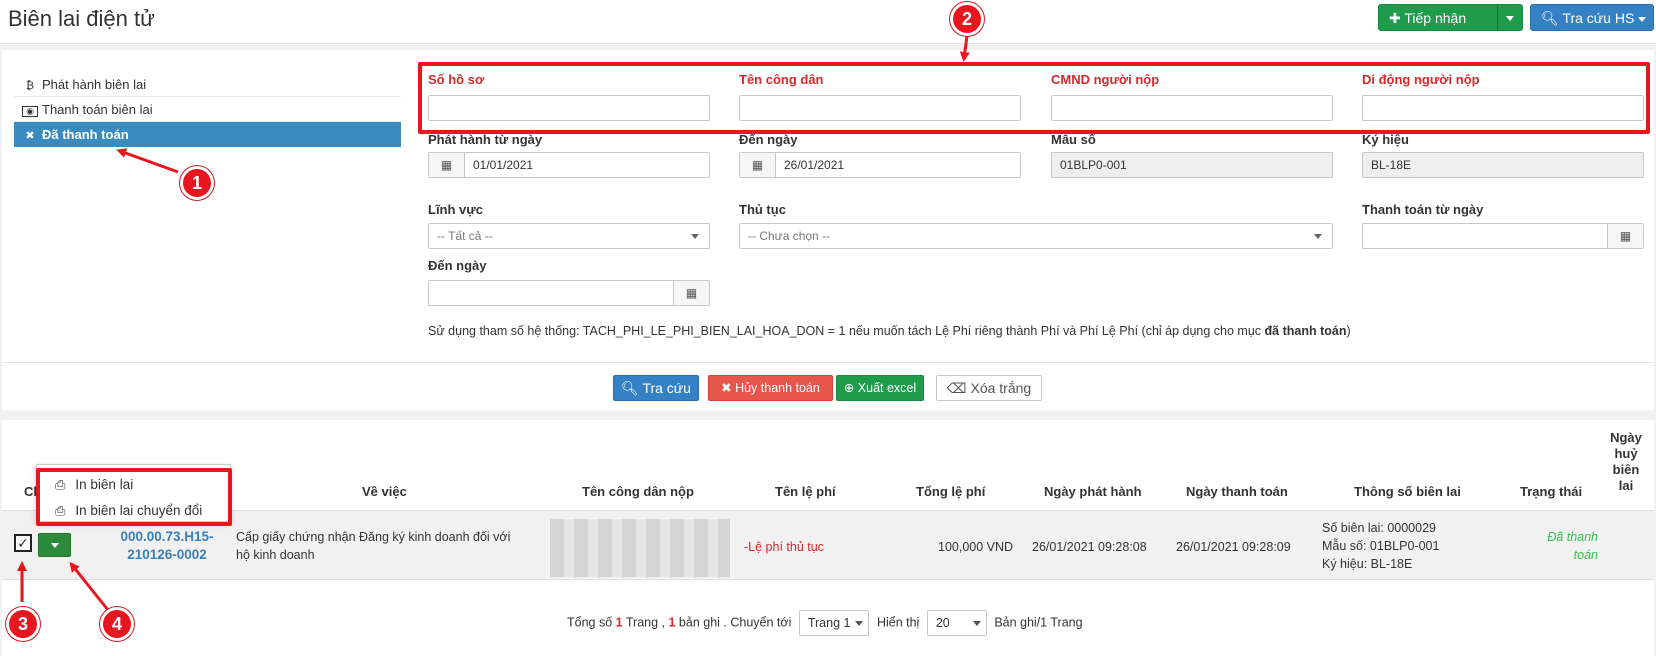  I want to click on search-label: Tra cứu, so click(666, 388).